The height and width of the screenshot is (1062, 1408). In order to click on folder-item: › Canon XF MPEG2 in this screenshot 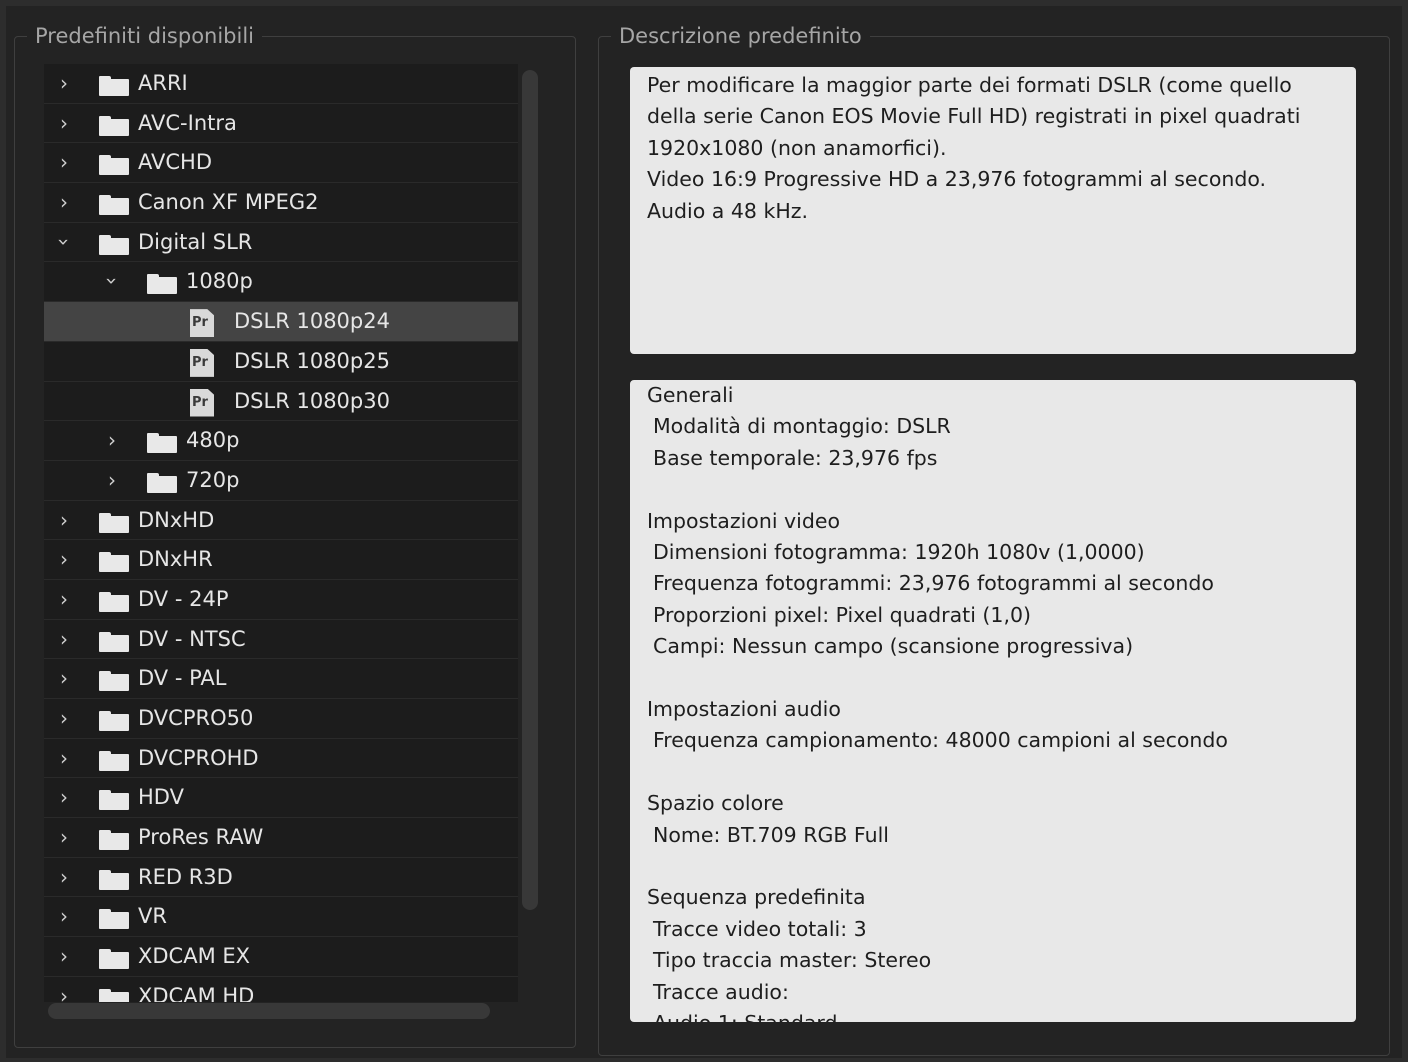, I will do `click(281, 203)`.